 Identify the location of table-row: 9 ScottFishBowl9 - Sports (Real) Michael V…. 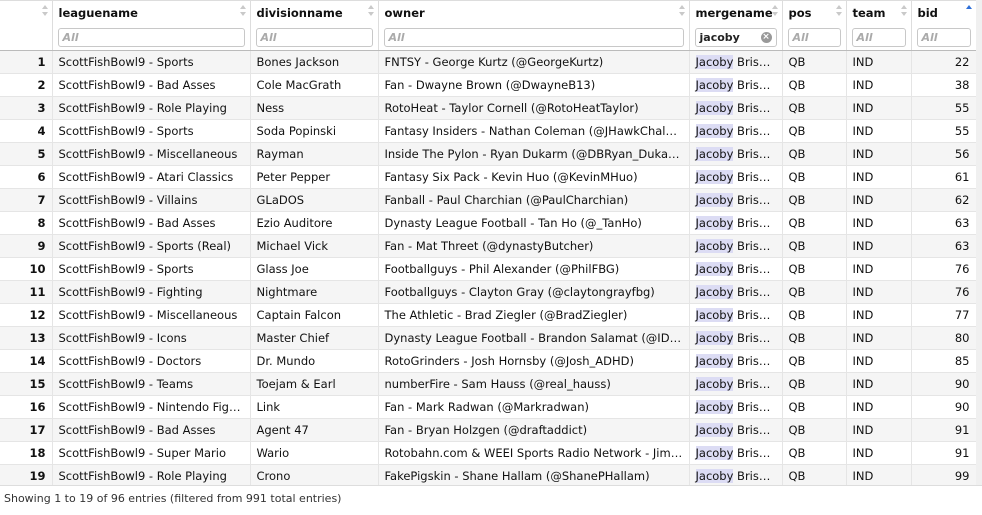
(488, 246).